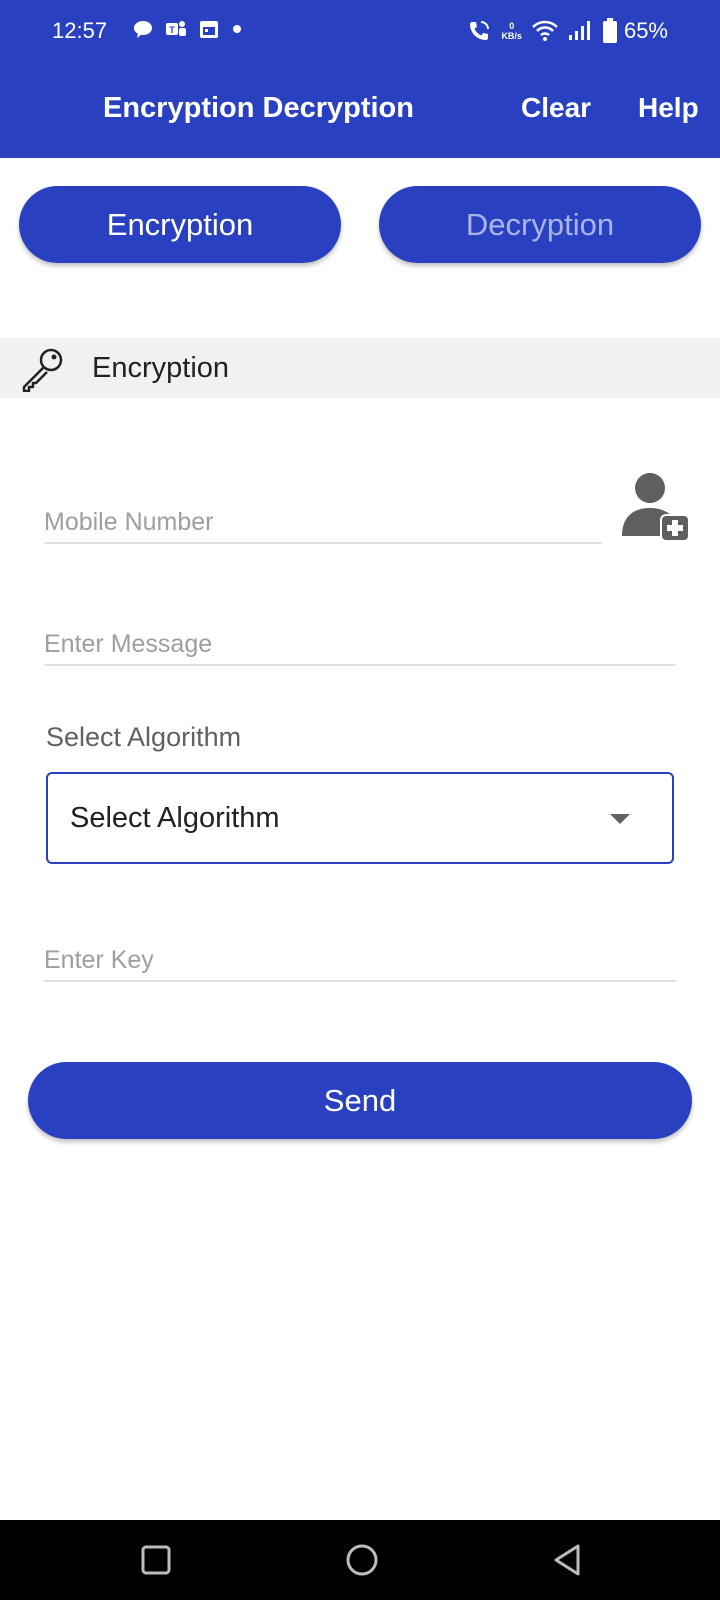 Image resolution: width=720 pixels, height=1600 pixels. Describe the element at coordinates (175, 818) in the screenshot. I see `algorithm-selected-value: Select Algorithm` at that location.